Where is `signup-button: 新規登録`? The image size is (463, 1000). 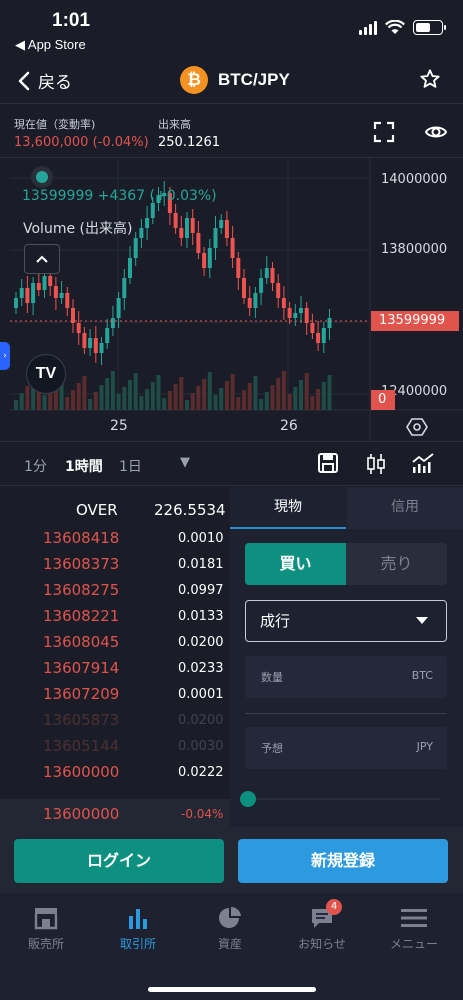 signup-button: 新規登録 is located at coordinates (343, 861).